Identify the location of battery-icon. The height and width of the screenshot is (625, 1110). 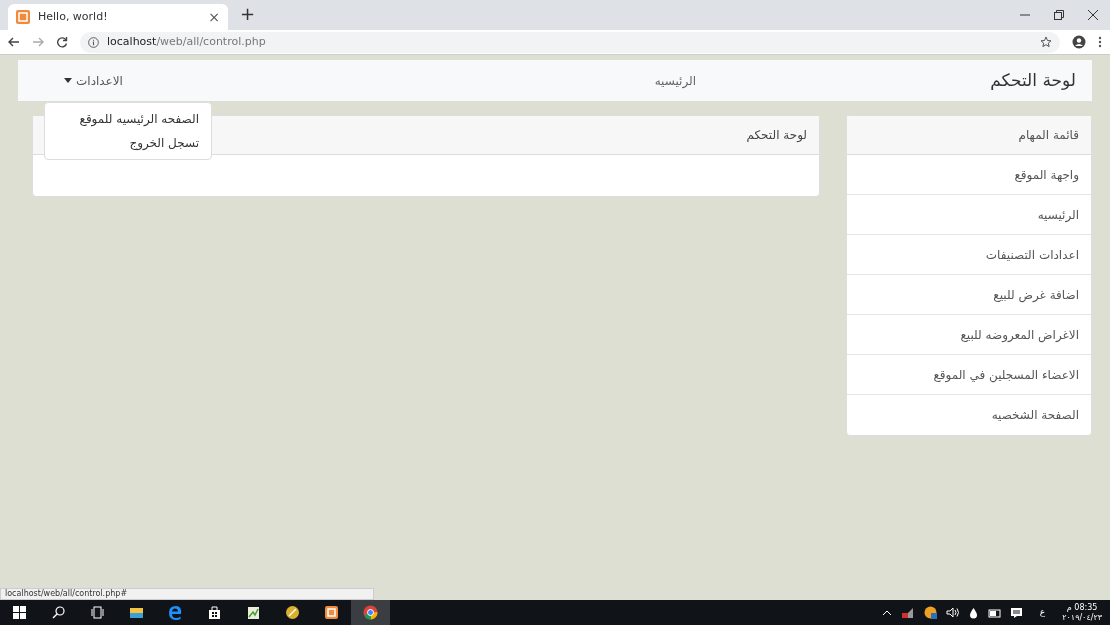
(993, 612).